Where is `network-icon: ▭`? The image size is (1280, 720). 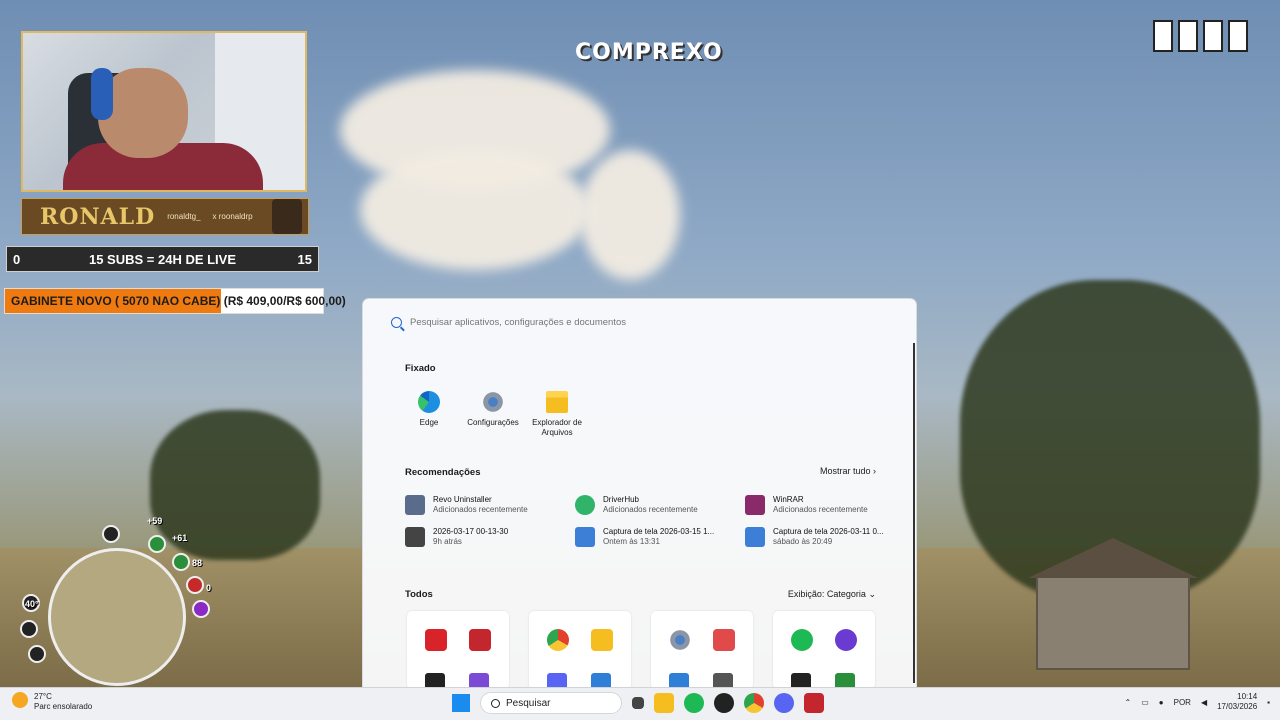 network-icon: ▭ is located at coordinates (1145, 702).